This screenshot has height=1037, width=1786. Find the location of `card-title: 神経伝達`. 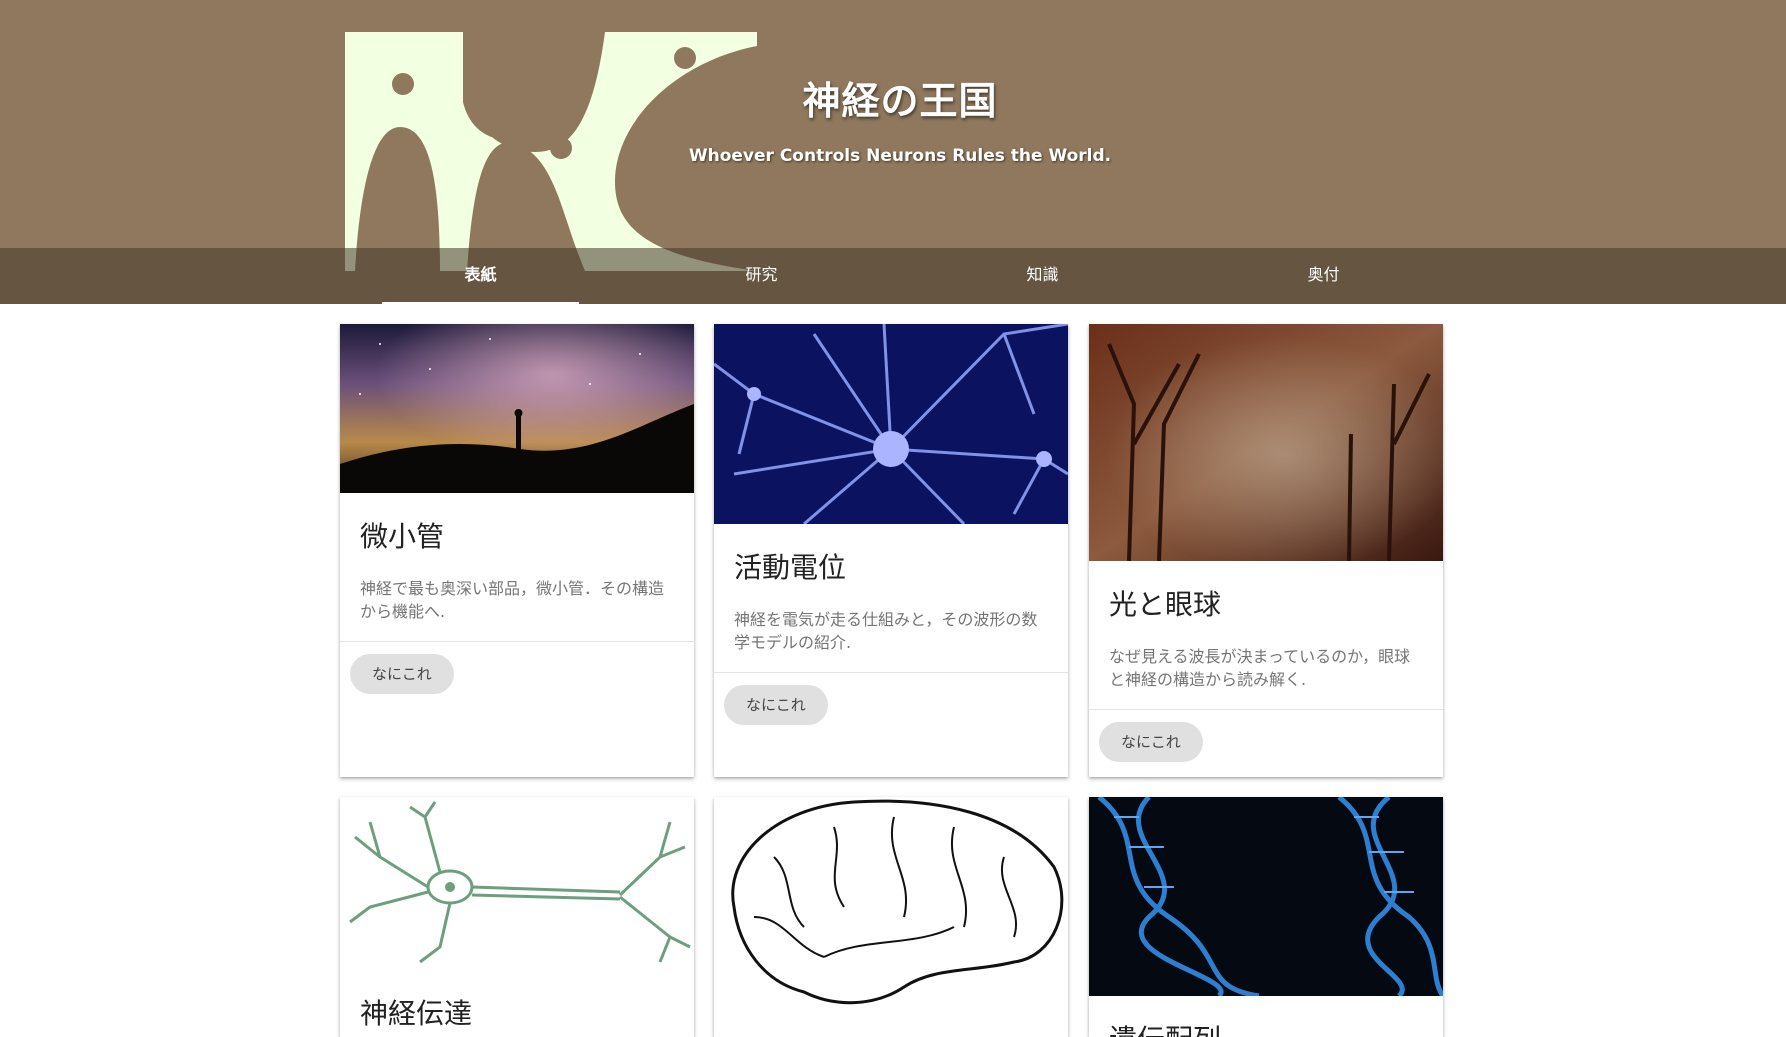

card-title: 神経伝達 is located at coordinates (416, 1013).